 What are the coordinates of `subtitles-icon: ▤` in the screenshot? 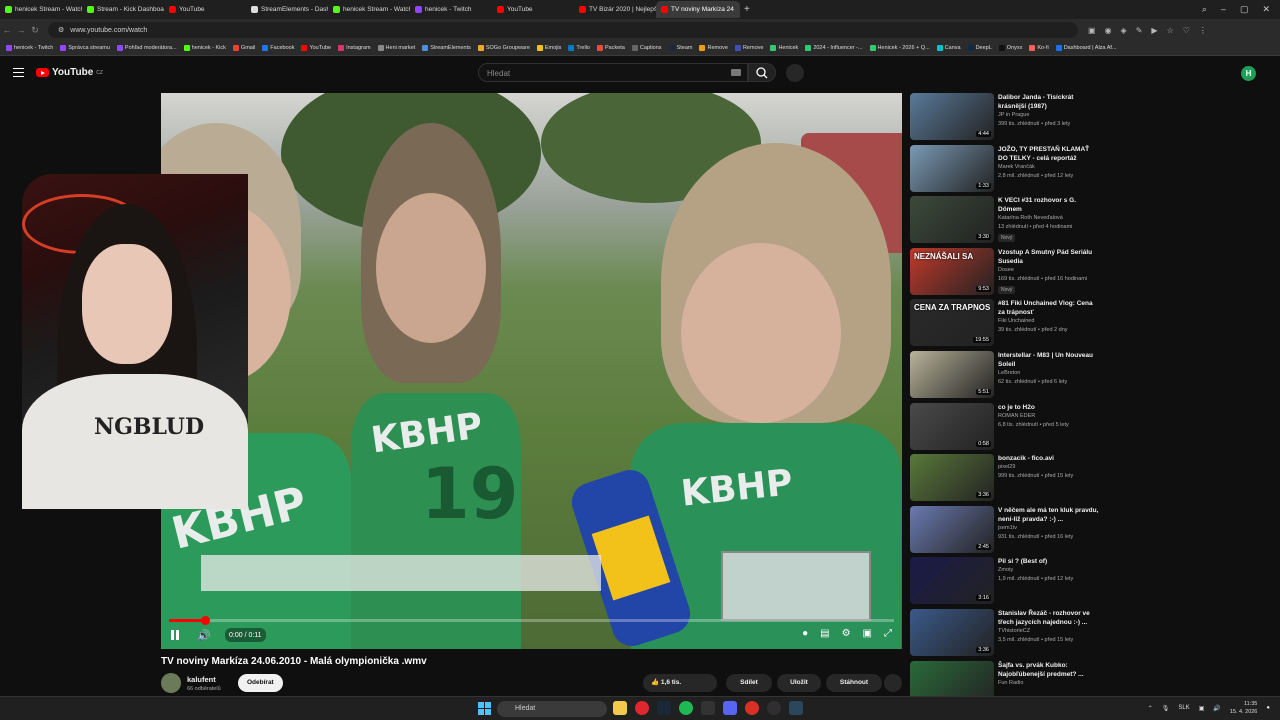 It's located at (824, 633).